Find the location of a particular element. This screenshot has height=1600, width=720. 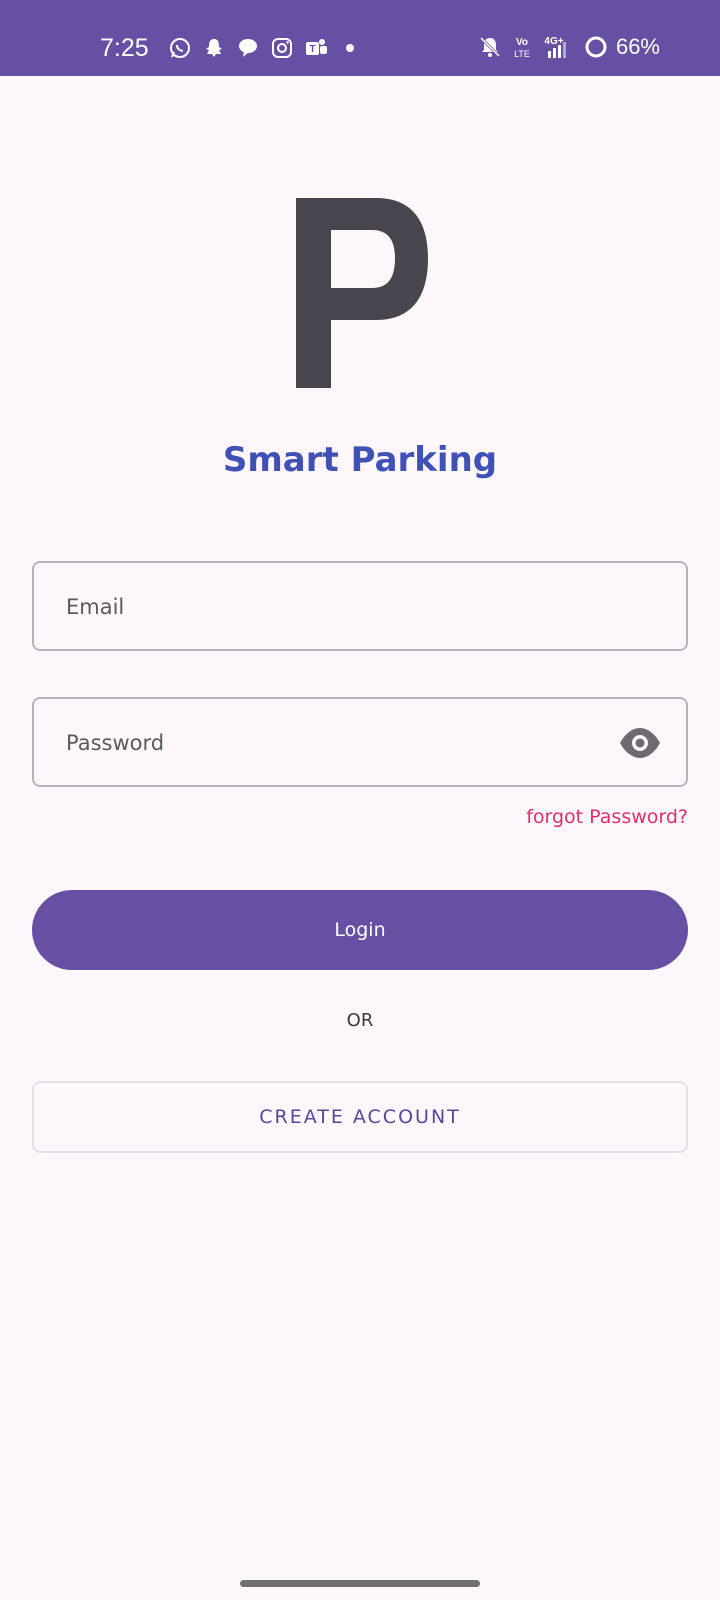

instagram-icon is located at coordinates (282, 48).